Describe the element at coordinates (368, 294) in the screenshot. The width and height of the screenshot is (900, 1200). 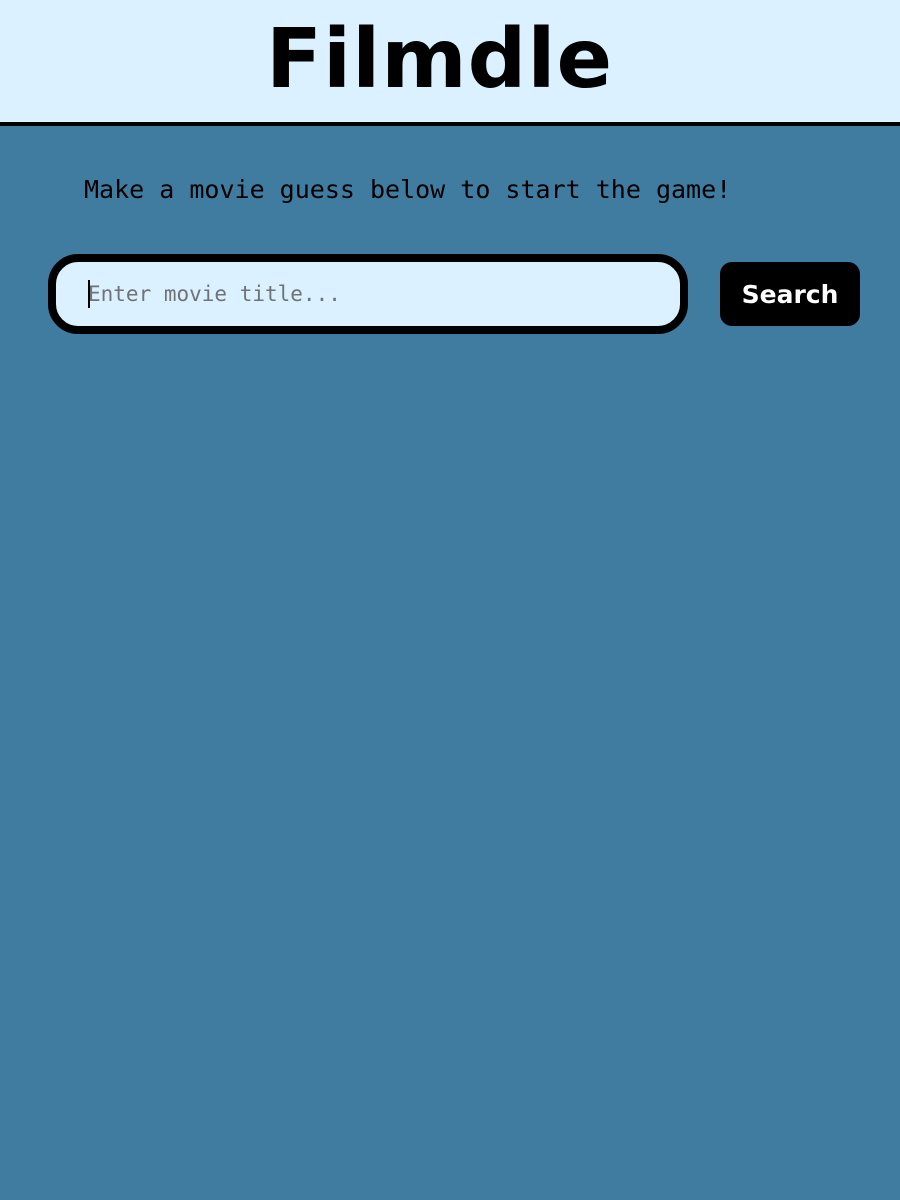
I see `movie-search-input` at that location.